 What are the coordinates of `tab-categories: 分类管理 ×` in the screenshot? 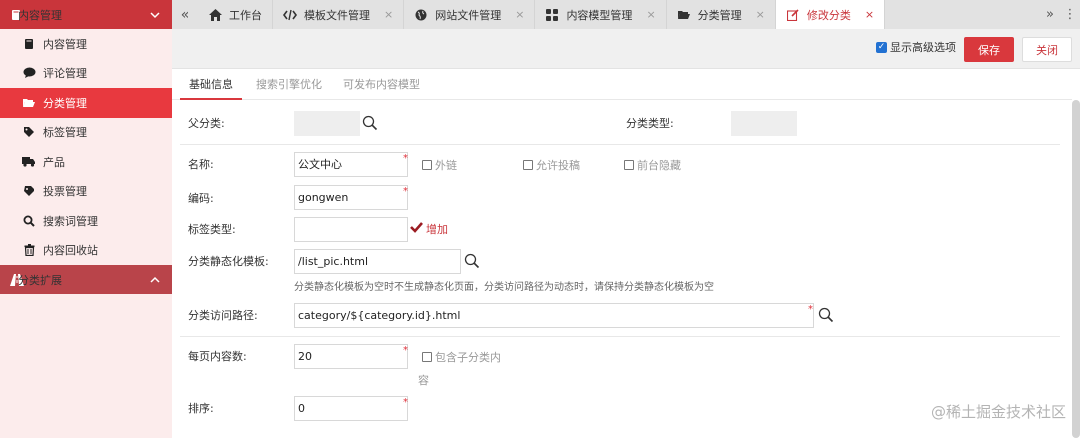 It's located at (721, 14).